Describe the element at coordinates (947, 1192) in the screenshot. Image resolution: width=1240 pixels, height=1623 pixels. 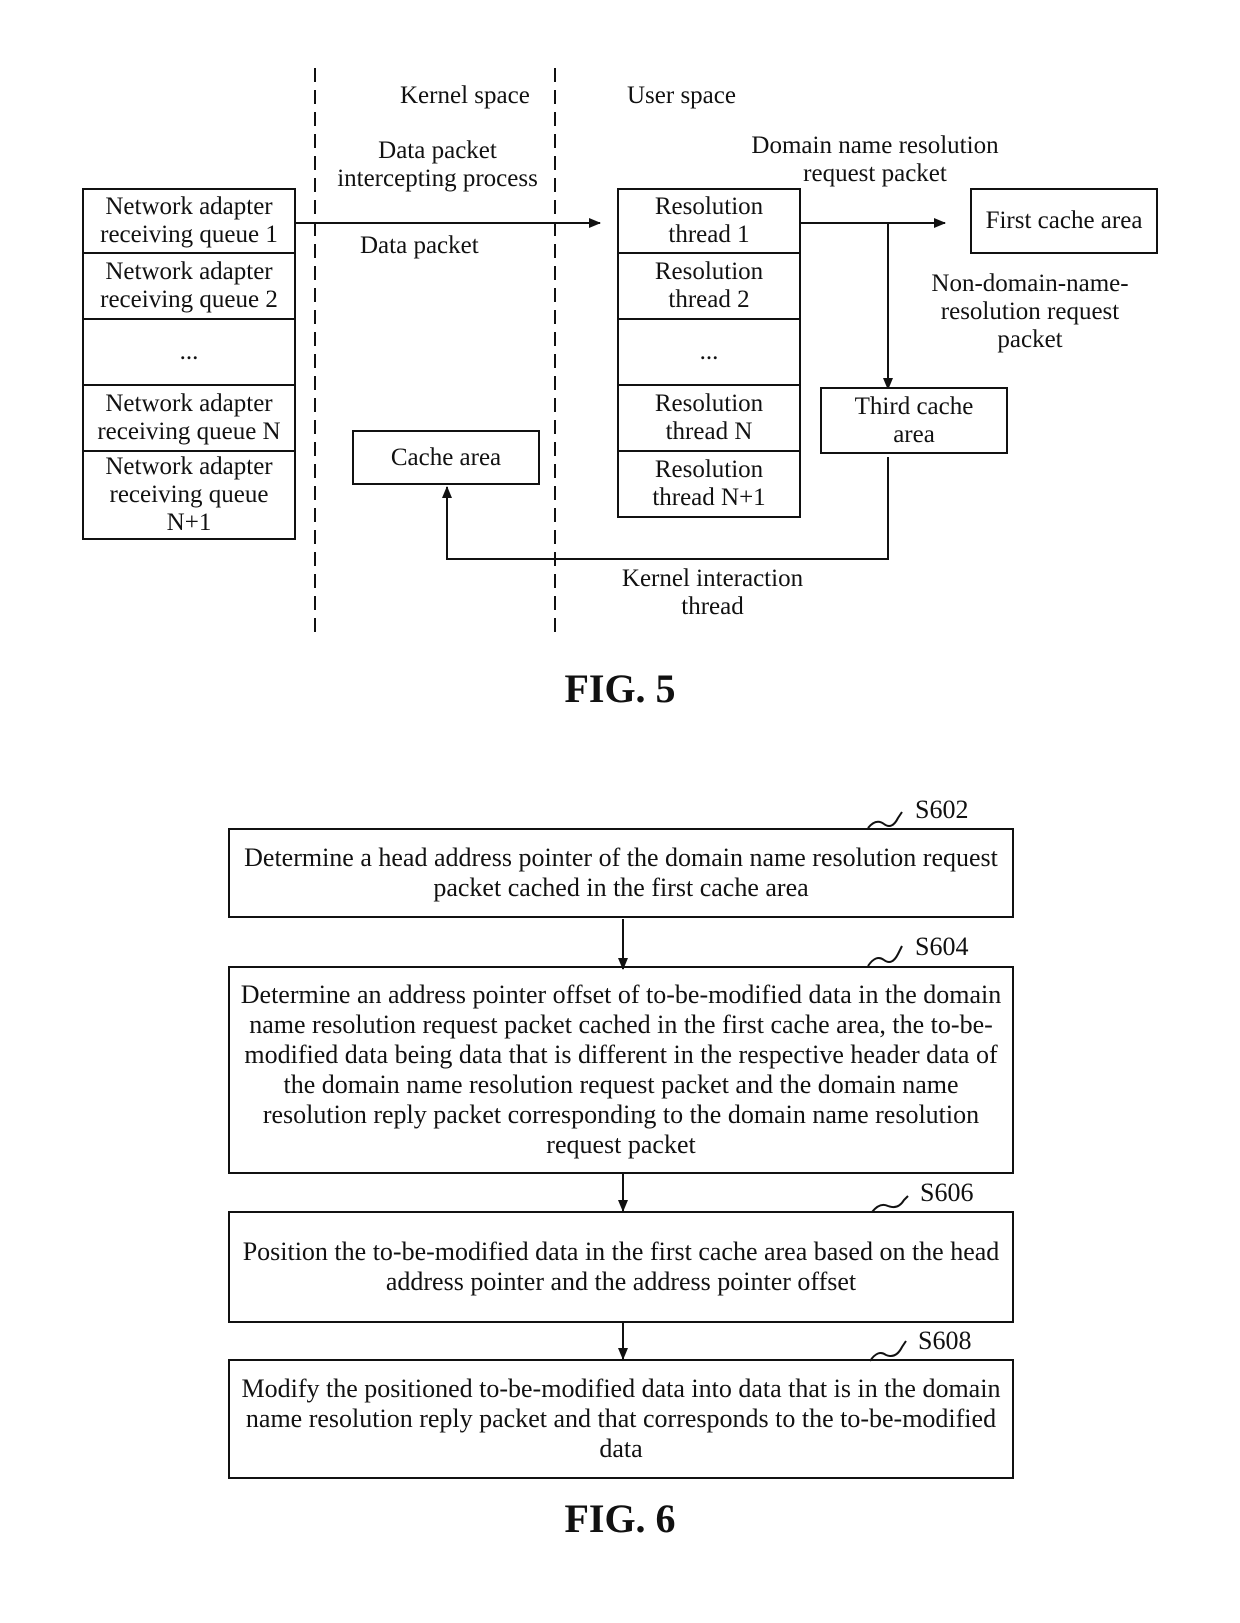
I see `step-id-s606: S606` at that location.